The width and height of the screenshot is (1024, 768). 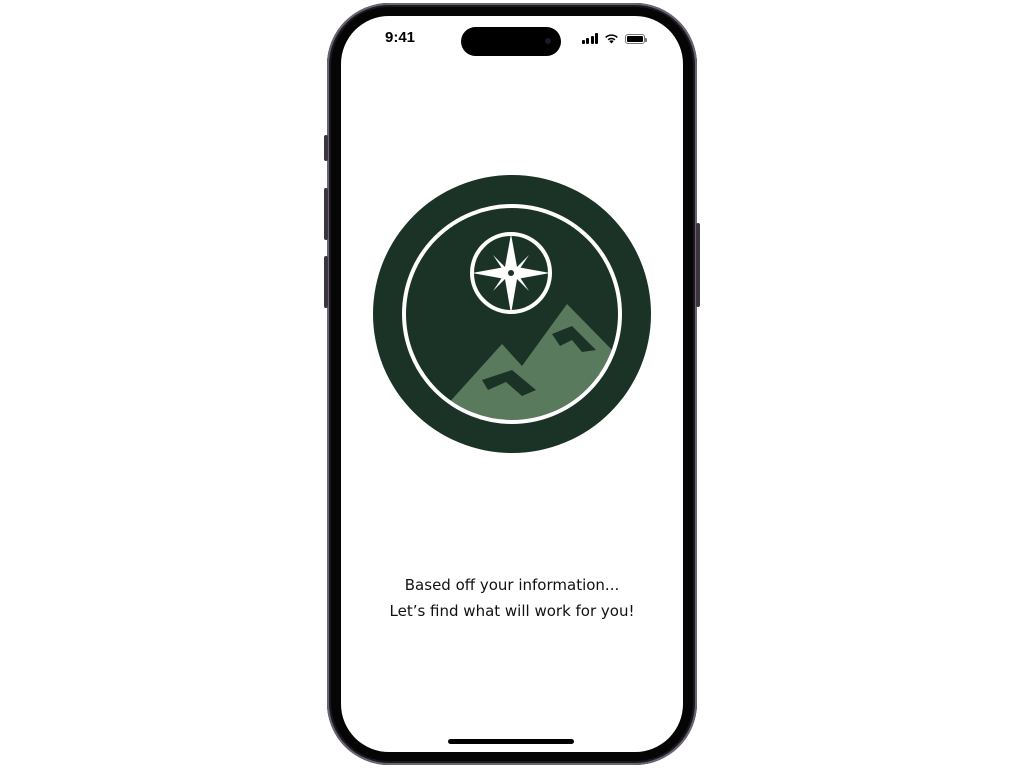 I want to click on home-indicator, so click(x=511, y=741).